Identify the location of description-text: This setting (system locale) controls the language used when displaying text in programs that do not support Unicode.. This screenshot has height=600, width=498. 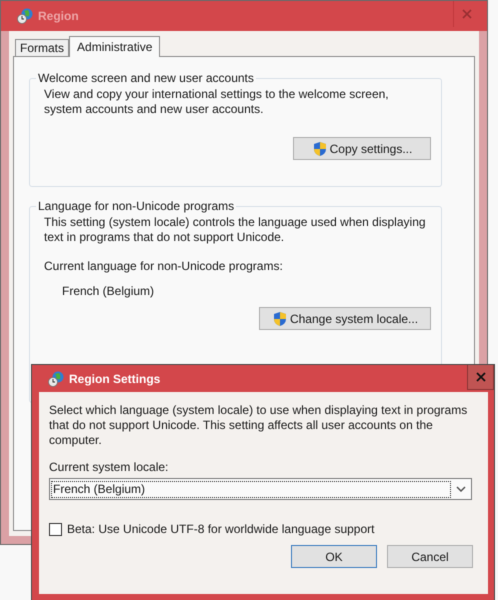
(235, 230).